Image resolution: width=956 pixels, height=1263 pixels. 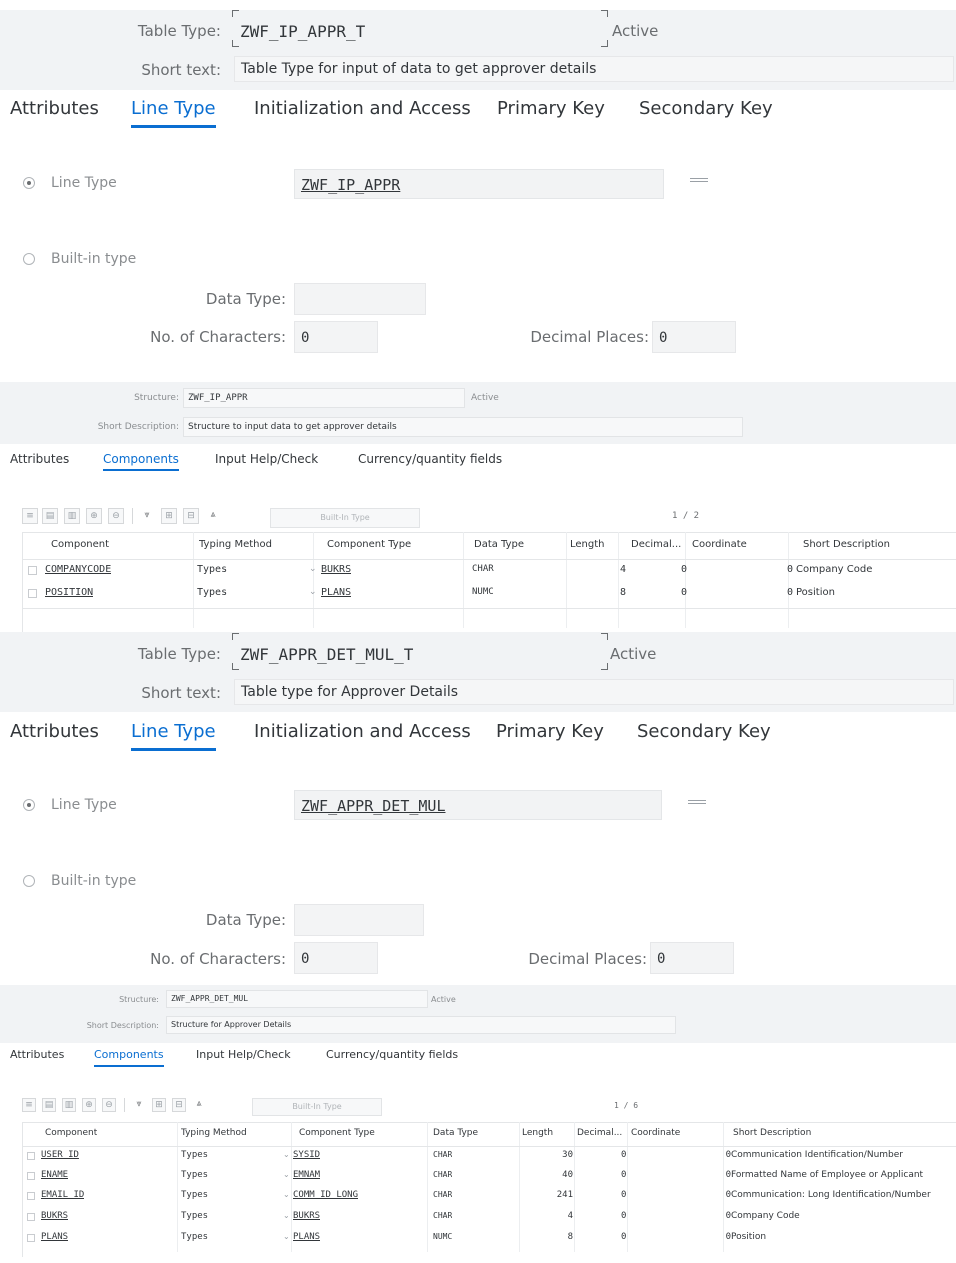 I want to click on line-type-input: ZWF_IP_APPR, so click(x=479, y=184).